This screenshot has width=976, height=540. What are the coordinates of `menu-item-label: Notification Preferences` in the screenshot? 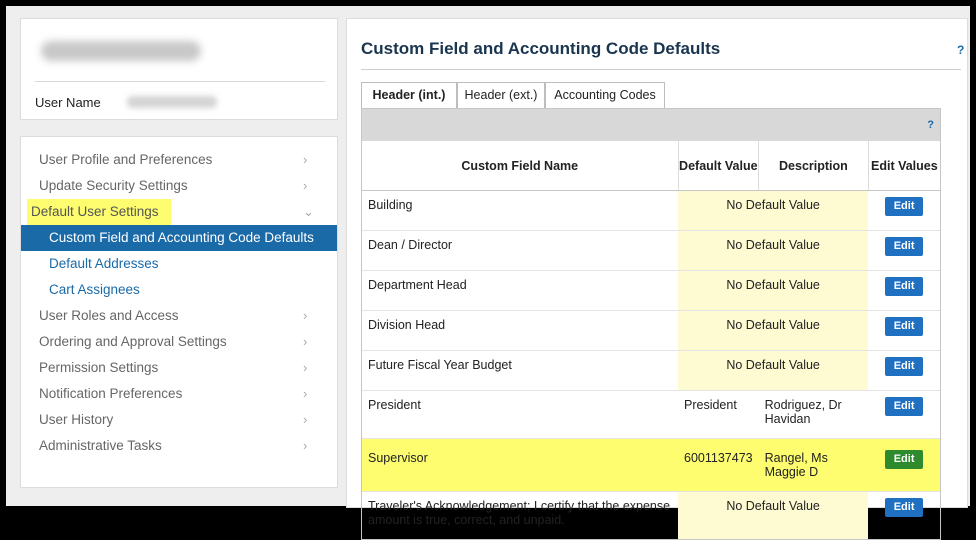 It's located at (111, 393).